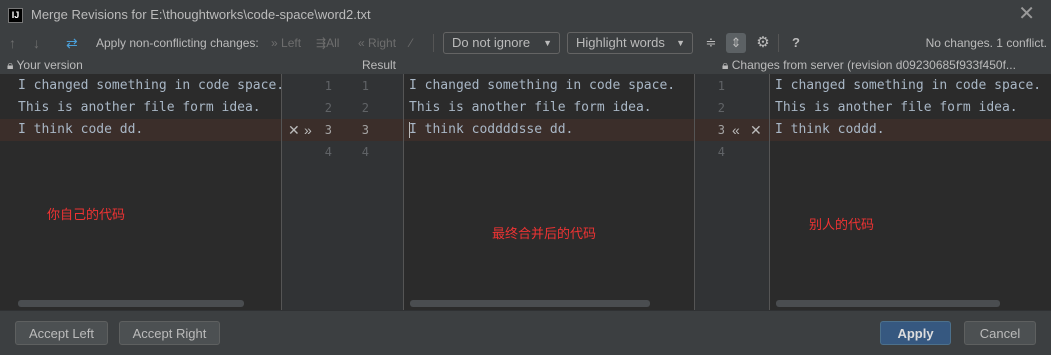 The image size is (1051, 355). I want to click on left-gutter: 1 2 3 4 1 2 3 4 ✕ », so click(342, 192).